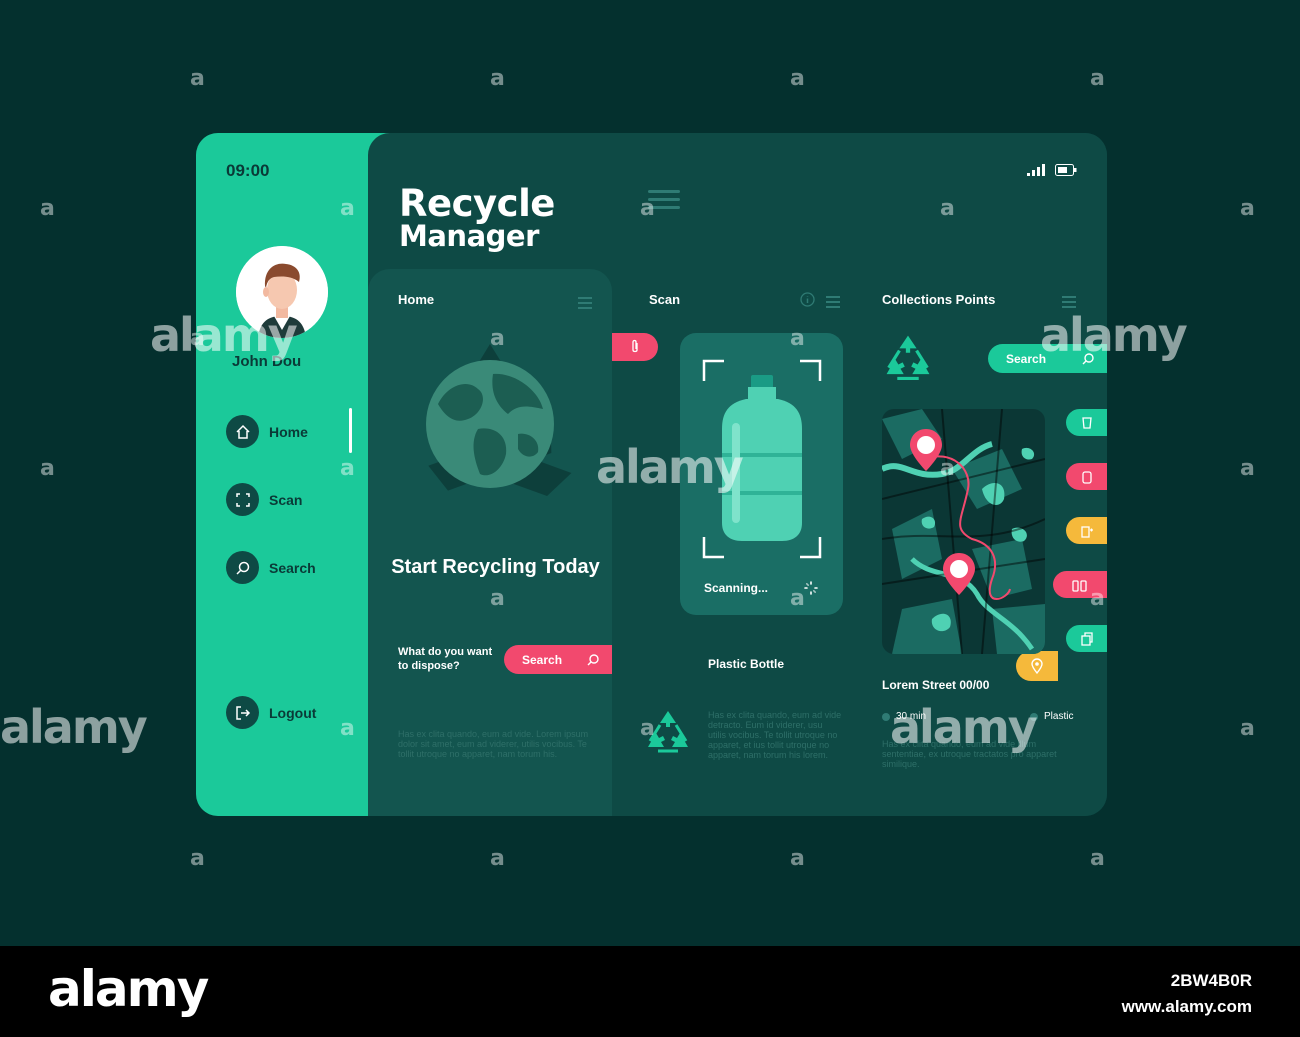 The width and height of the screenshot is (1300, 1037). Describe the element at coordinates (665, 299) in the screenshot. I see `scan-panel-title: Scan` at that location.